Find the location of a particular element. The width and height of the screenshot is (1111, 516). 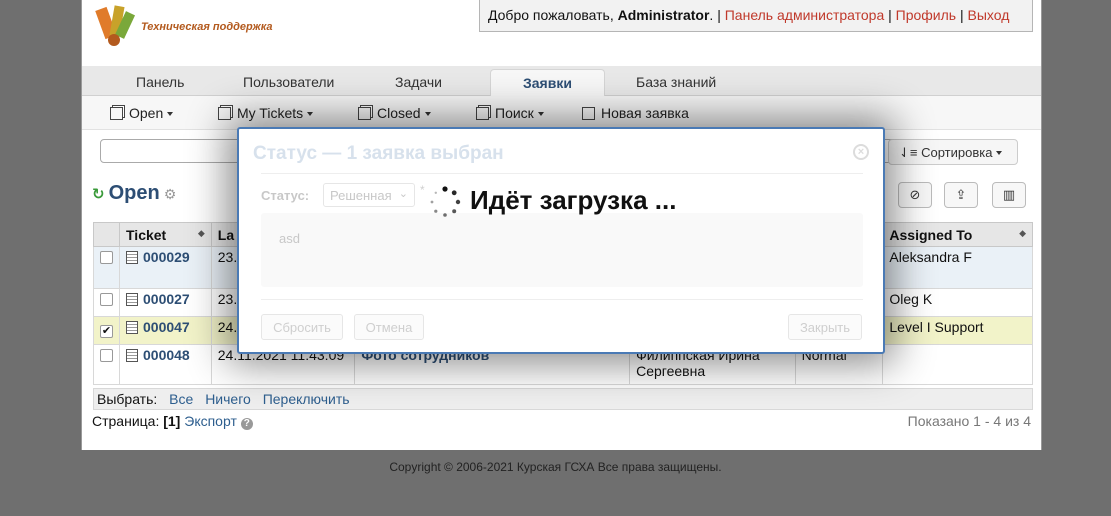

tab-dashboard: Панель is located at coordinates (160, 82).